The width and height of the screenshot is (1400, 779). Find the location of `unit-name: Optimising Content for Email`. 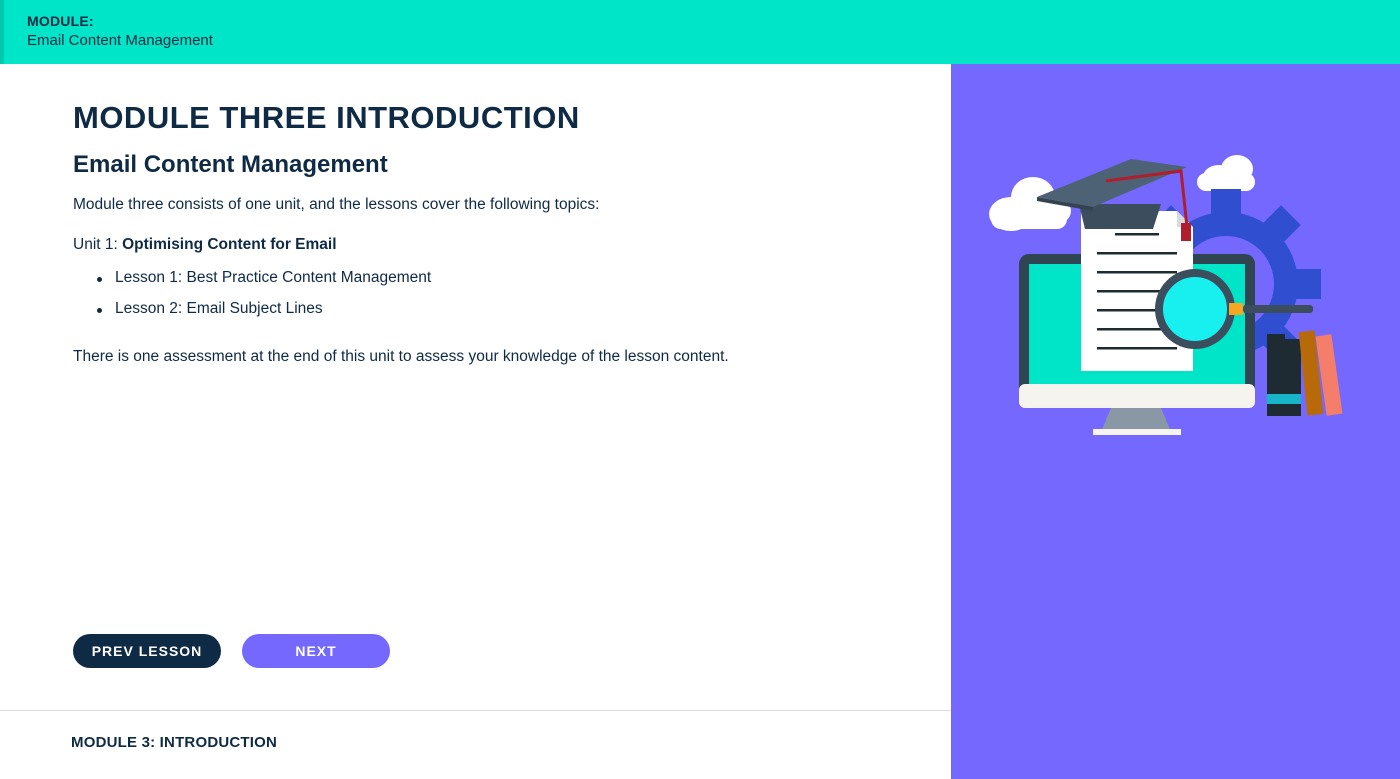

unit-name: Optimising Content for Email is located at coordinates (229, 244).